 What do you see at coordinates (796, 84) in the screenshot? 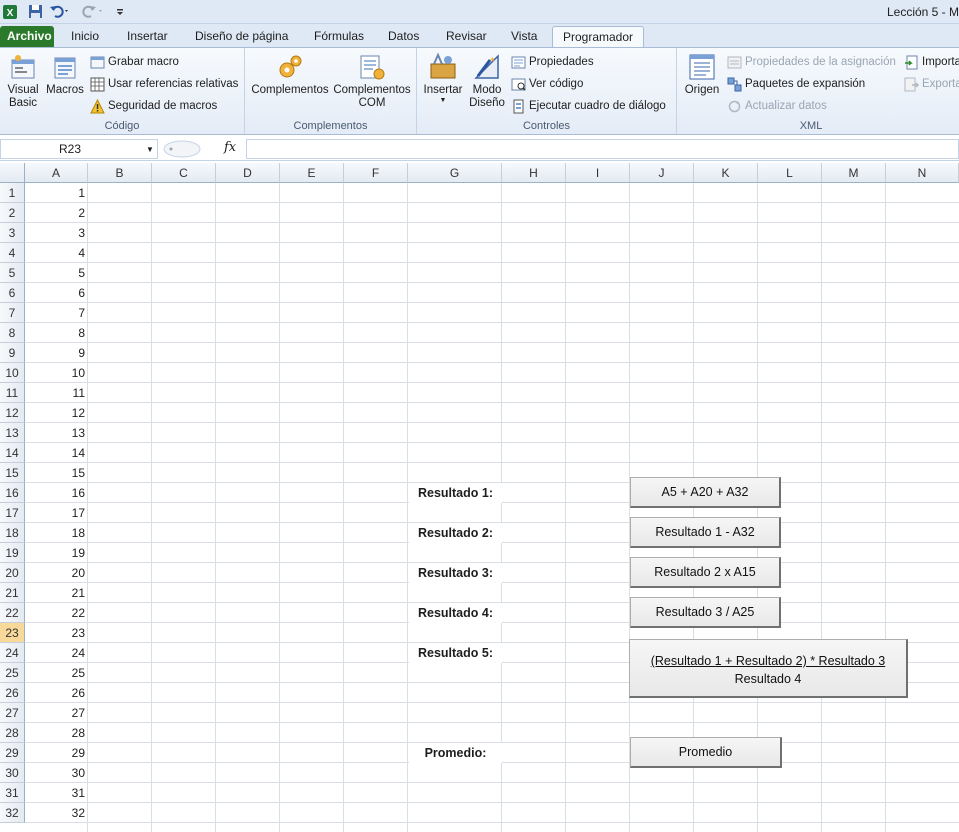
I see `paquetes-expansion-button: Paquetes de expansión` at bounding box center [796, 84].